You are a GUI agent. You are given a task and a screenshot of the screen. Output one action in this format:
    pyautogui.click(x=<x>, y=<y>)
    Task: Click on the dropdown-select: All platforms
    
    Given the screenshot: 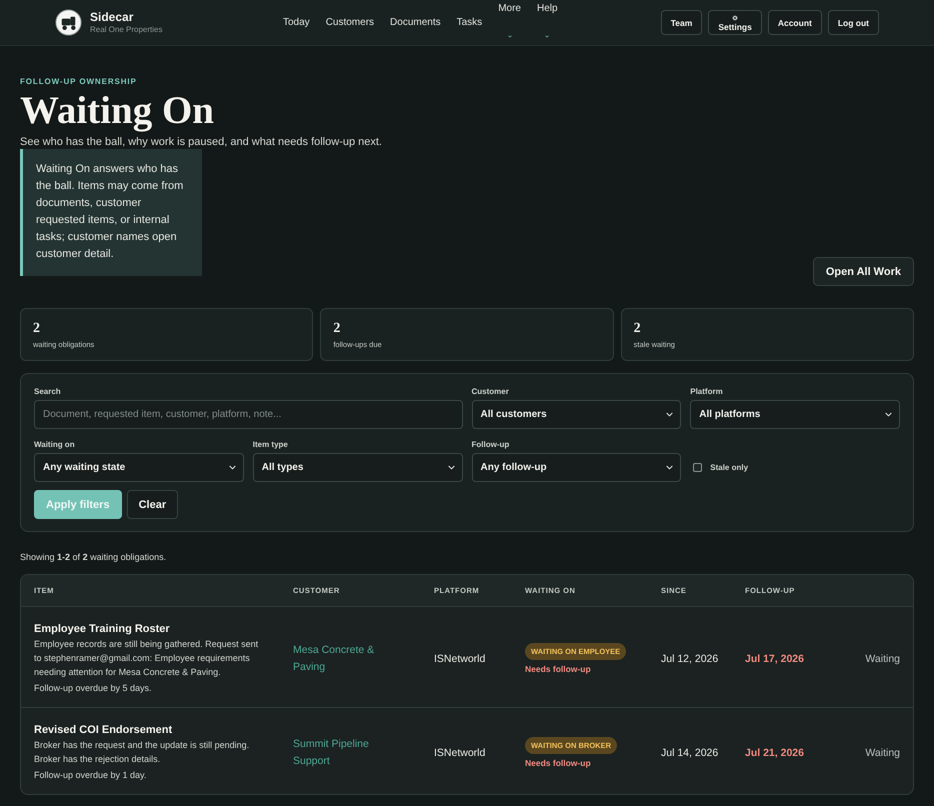 What is the action you would take?
    pyautogui.click(x=795, y=414)
    